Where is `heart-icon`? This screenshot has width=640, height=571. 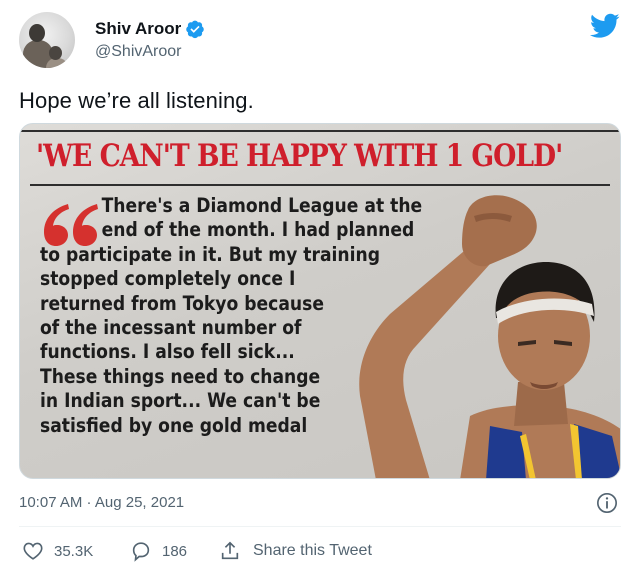
heart-icon is located at coordinates (33, 551).